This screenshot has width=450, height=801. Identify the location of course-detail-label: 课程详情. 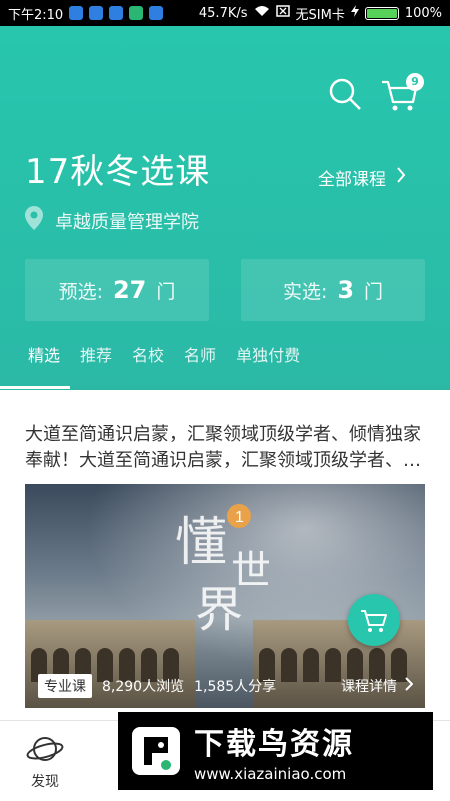
(369, 687).